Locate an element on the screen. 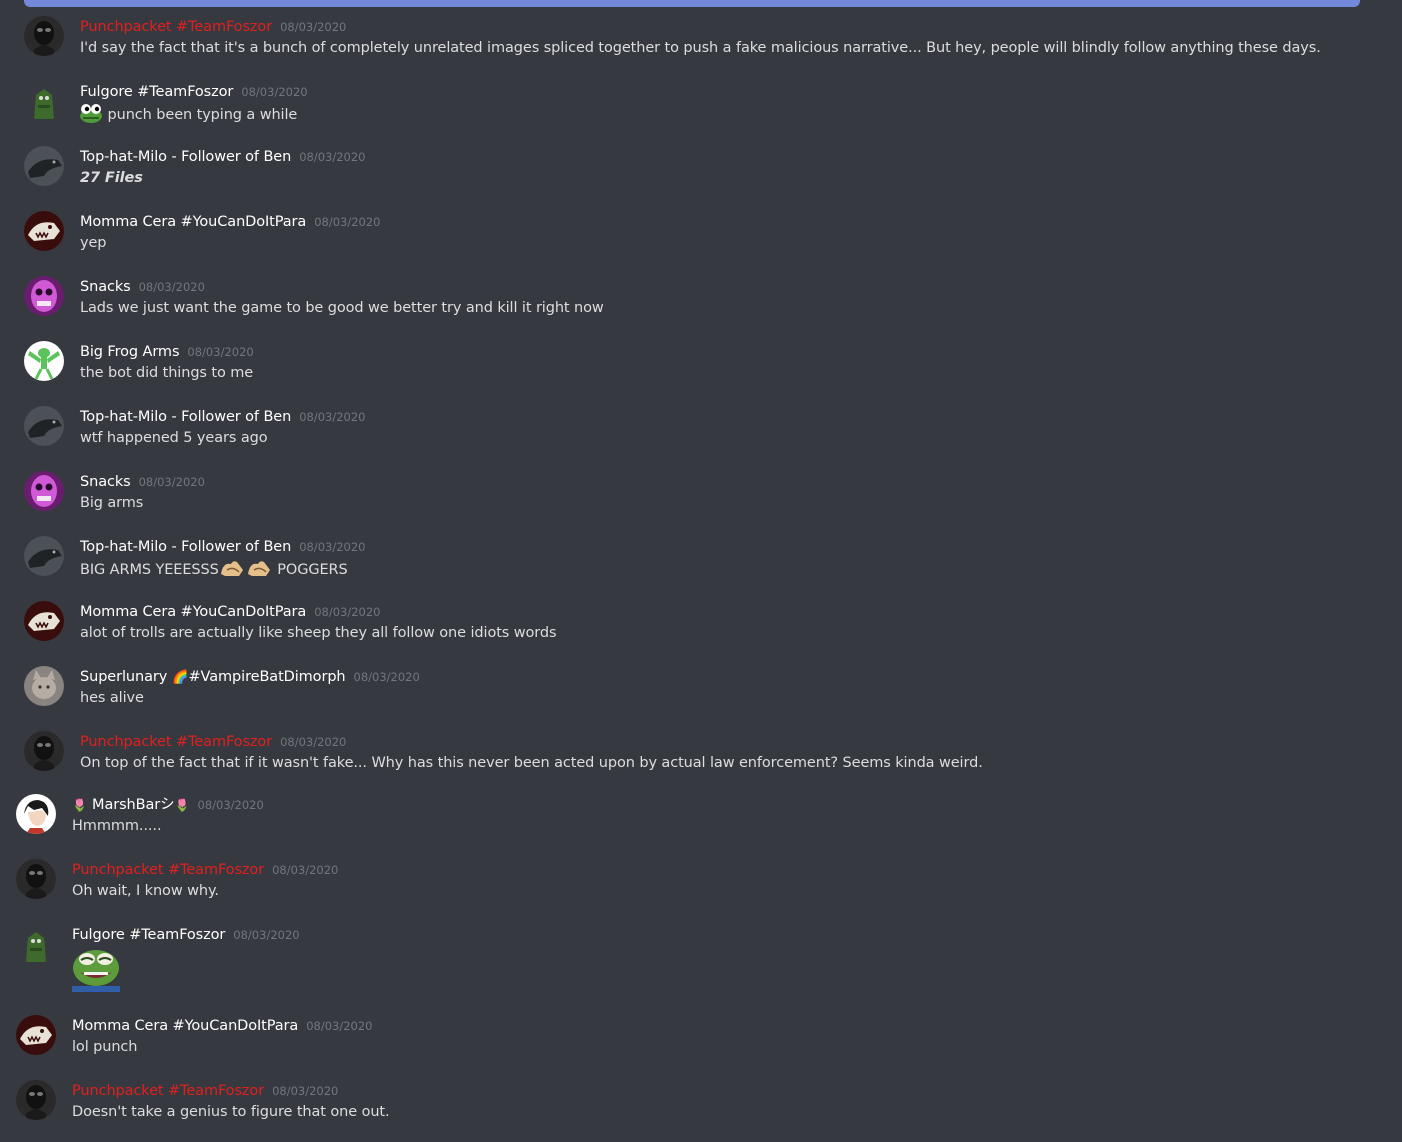  message-text: Oh wait, I know why. is located at coordinates (145, 891).